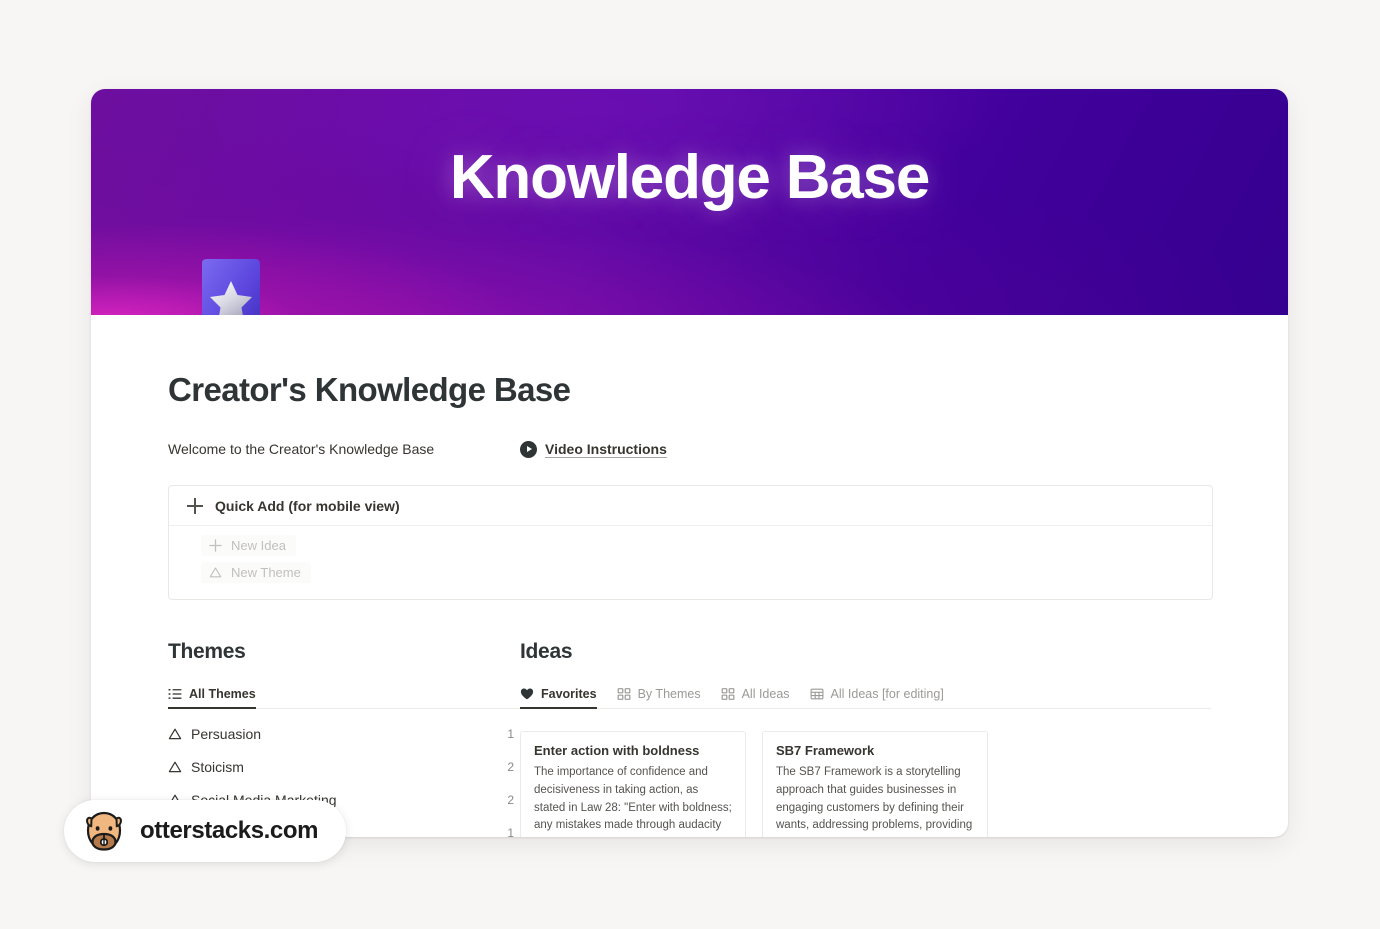  Describe the element at coordinates (258, 545) in the screenshot. I see `new-idea-label: New Idea` at that location.